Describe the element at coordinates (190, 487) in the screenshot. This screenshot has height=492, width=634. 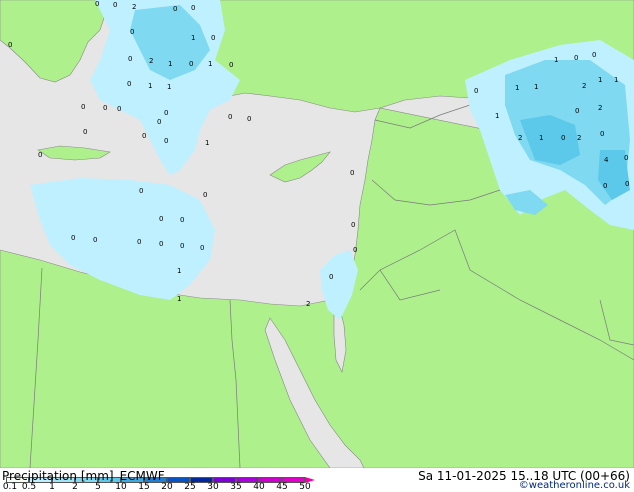
I see `colorbar-tick-label: 25` at that location.